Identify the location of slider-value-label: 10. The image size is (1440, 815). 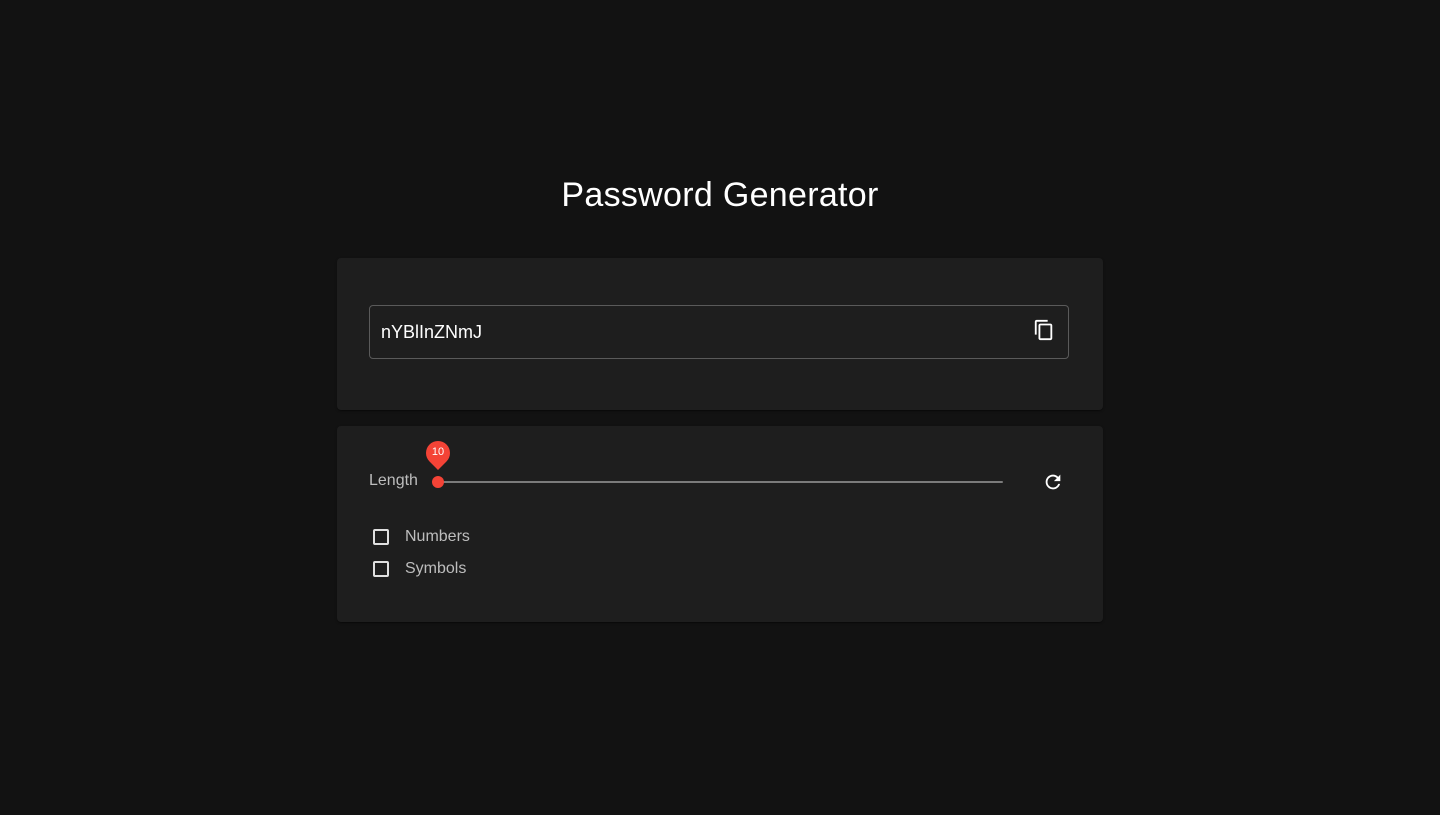
(438, 453).